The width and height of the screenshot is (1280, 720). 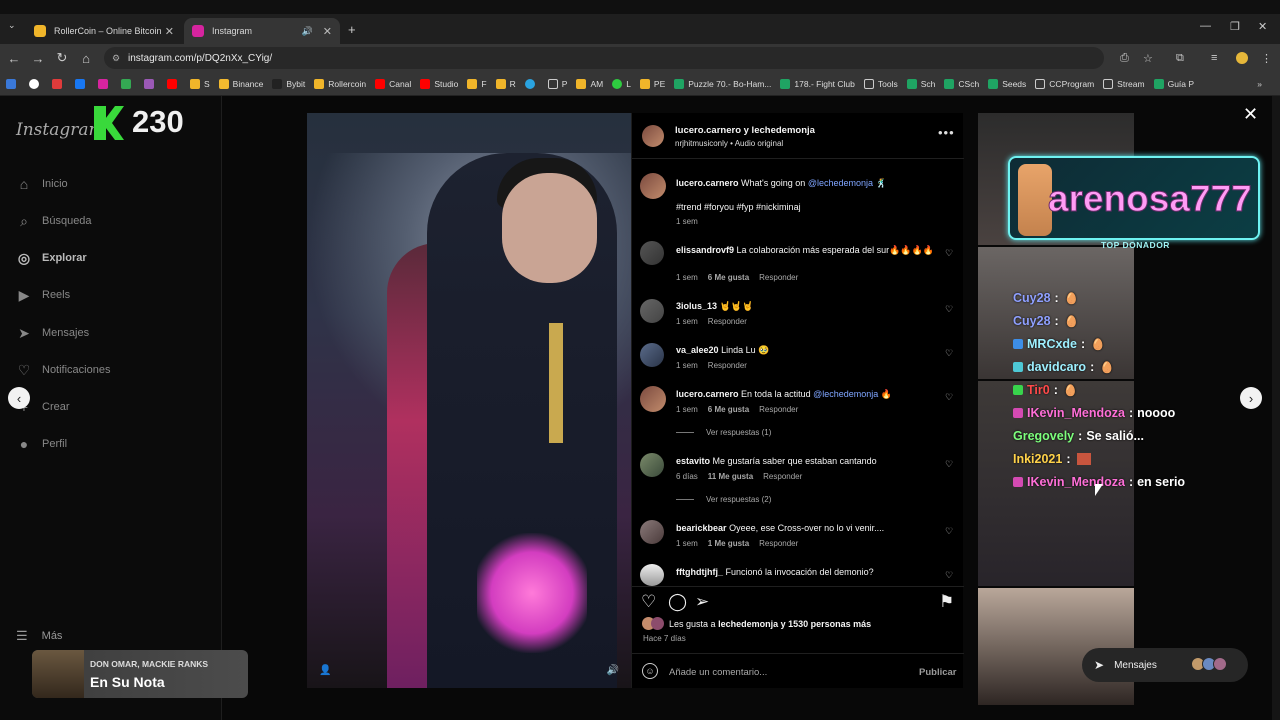 What do you see at coordinates (200, 83) in the screenshot?
I see `bookmark-item: S` at bounding box center [200, 83].